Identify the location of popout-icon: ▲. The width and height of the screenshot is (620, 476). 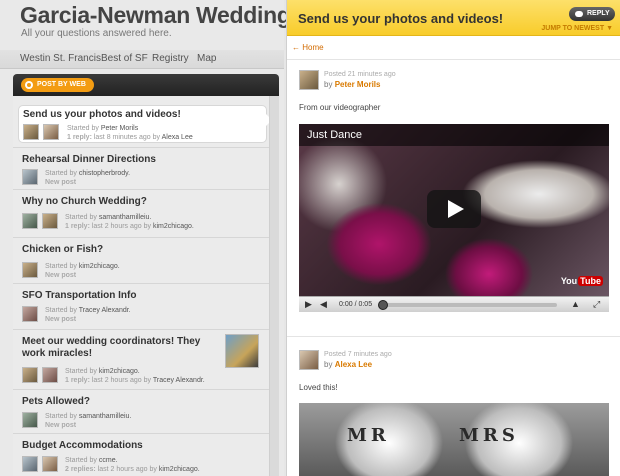
(575, 304).